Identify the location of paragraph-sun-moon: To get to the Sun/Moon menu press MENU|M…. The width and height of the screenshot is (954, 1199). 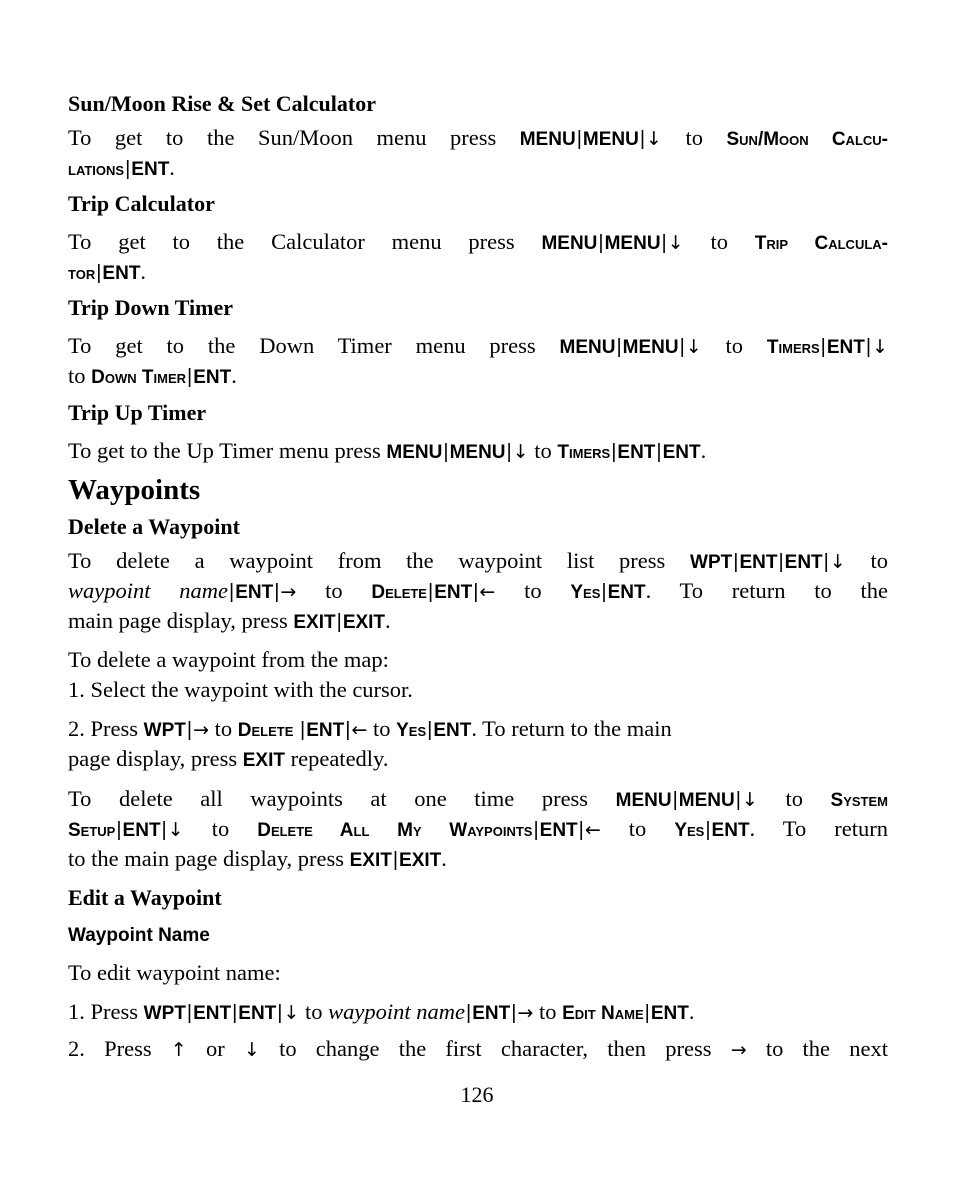
(478, 152).